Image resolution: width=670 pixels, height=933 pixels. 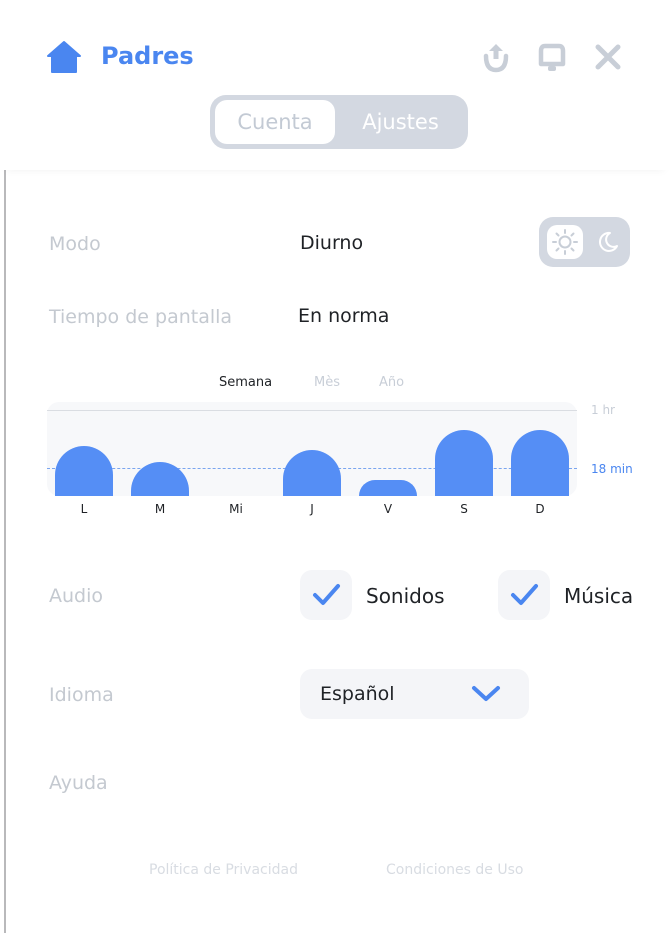 I want to click on audio-label: Audio, so click(x=76, y=596).